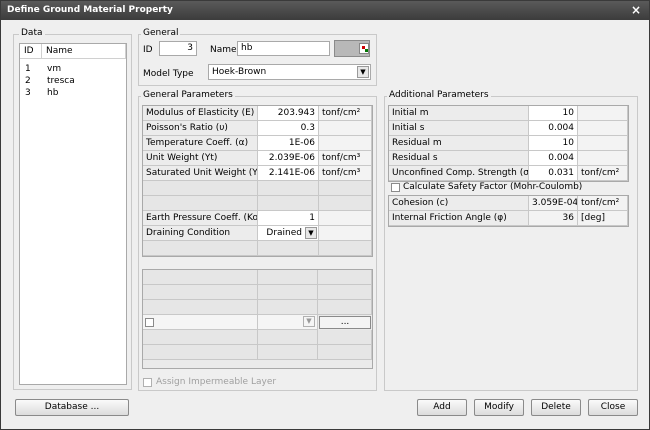  Describe the element at coordinates (239, 72) in the screenshot. I see `model-type-value: Hoek-Brown` at that location.